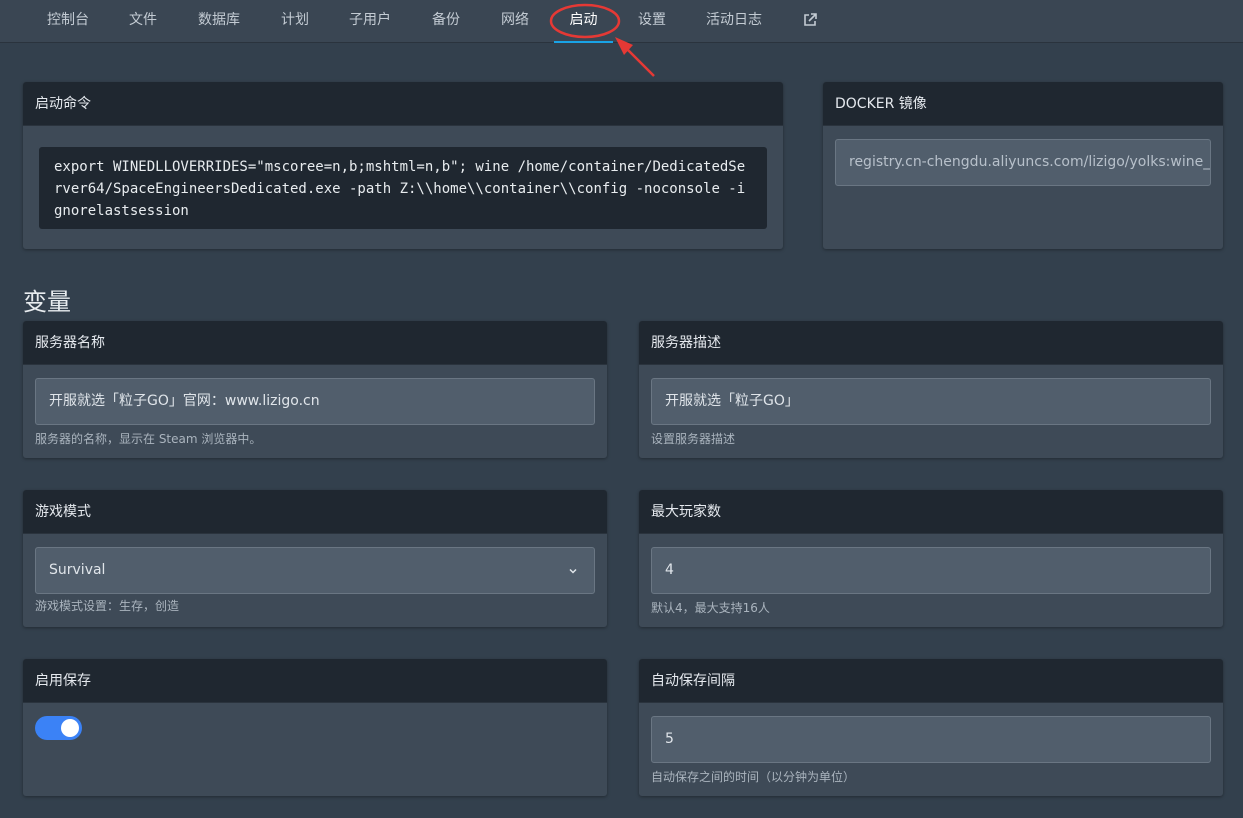  I want to click on tab-activity-log: 活动日志, so click(734, 21).